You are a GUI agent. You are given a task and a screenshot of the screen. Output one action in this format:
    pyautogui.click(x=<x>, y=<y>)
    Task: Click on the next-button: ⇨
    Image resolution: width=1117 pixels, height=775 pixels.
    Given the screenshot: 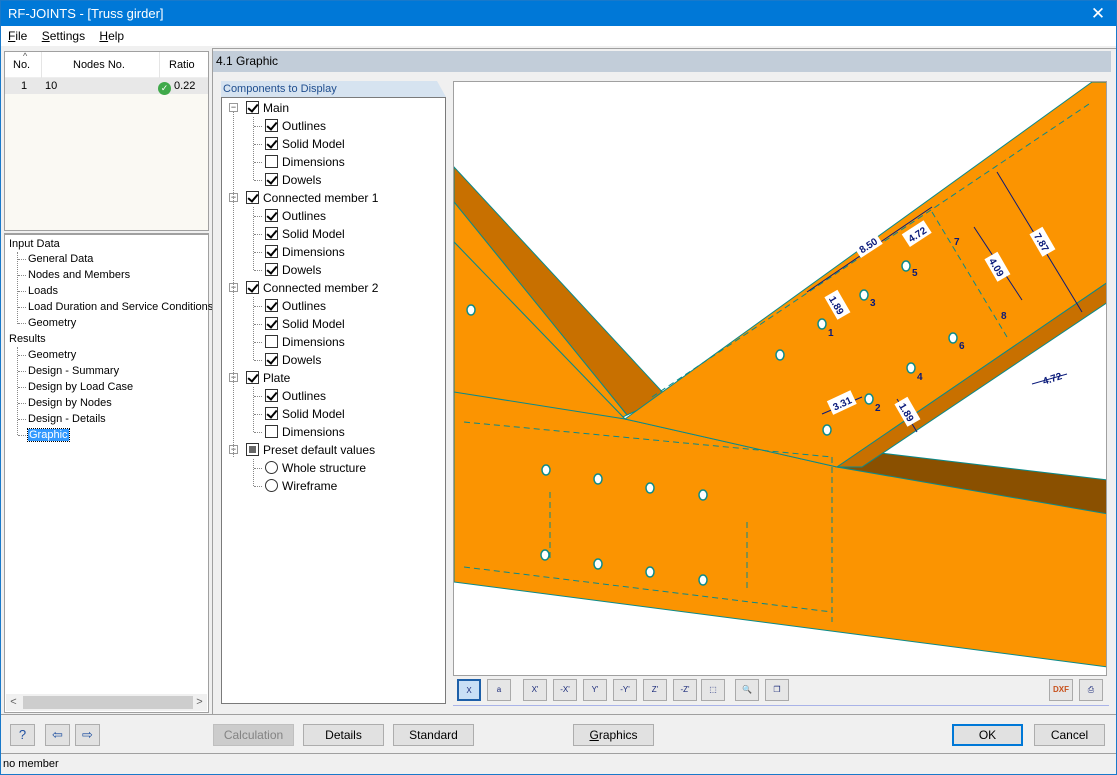 What is the action you would take?
    pyautogui.click(x=87, y=735)
    